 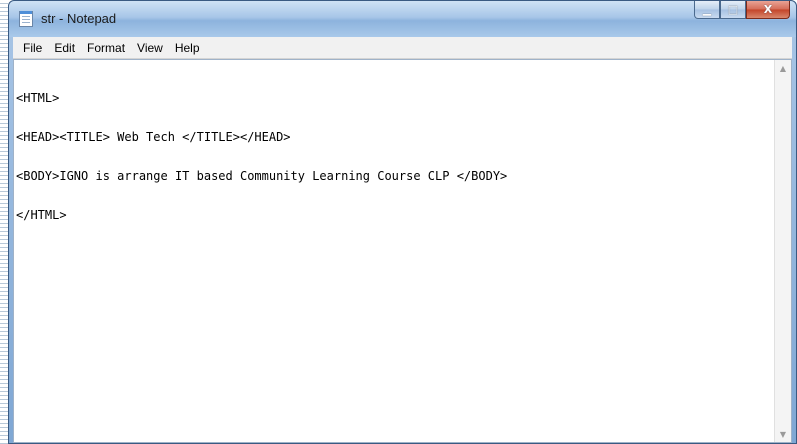 What do you see at coordinates (783, 434) in the screenshot?
I see `scroll-down-arrow-icon: ▼` at bounding box center [783, 434].